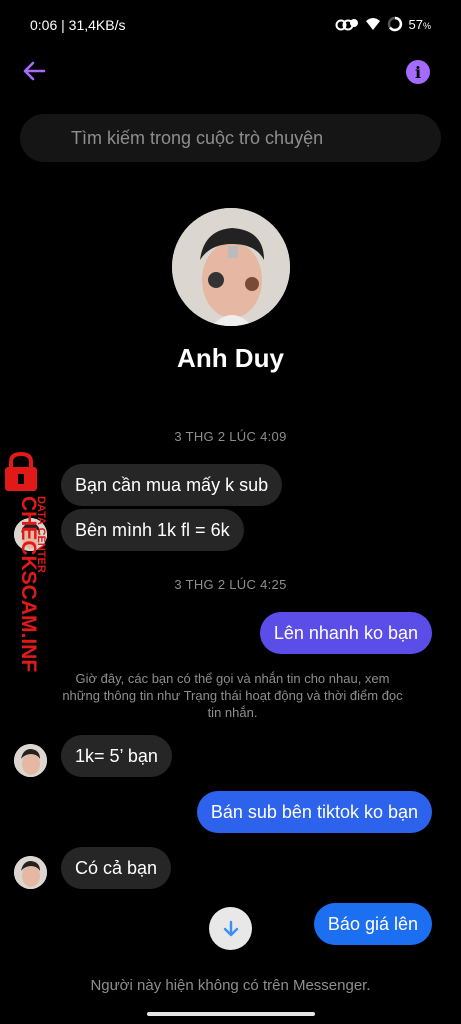  I want to click on battery-level: 57%, so click(419, 24).